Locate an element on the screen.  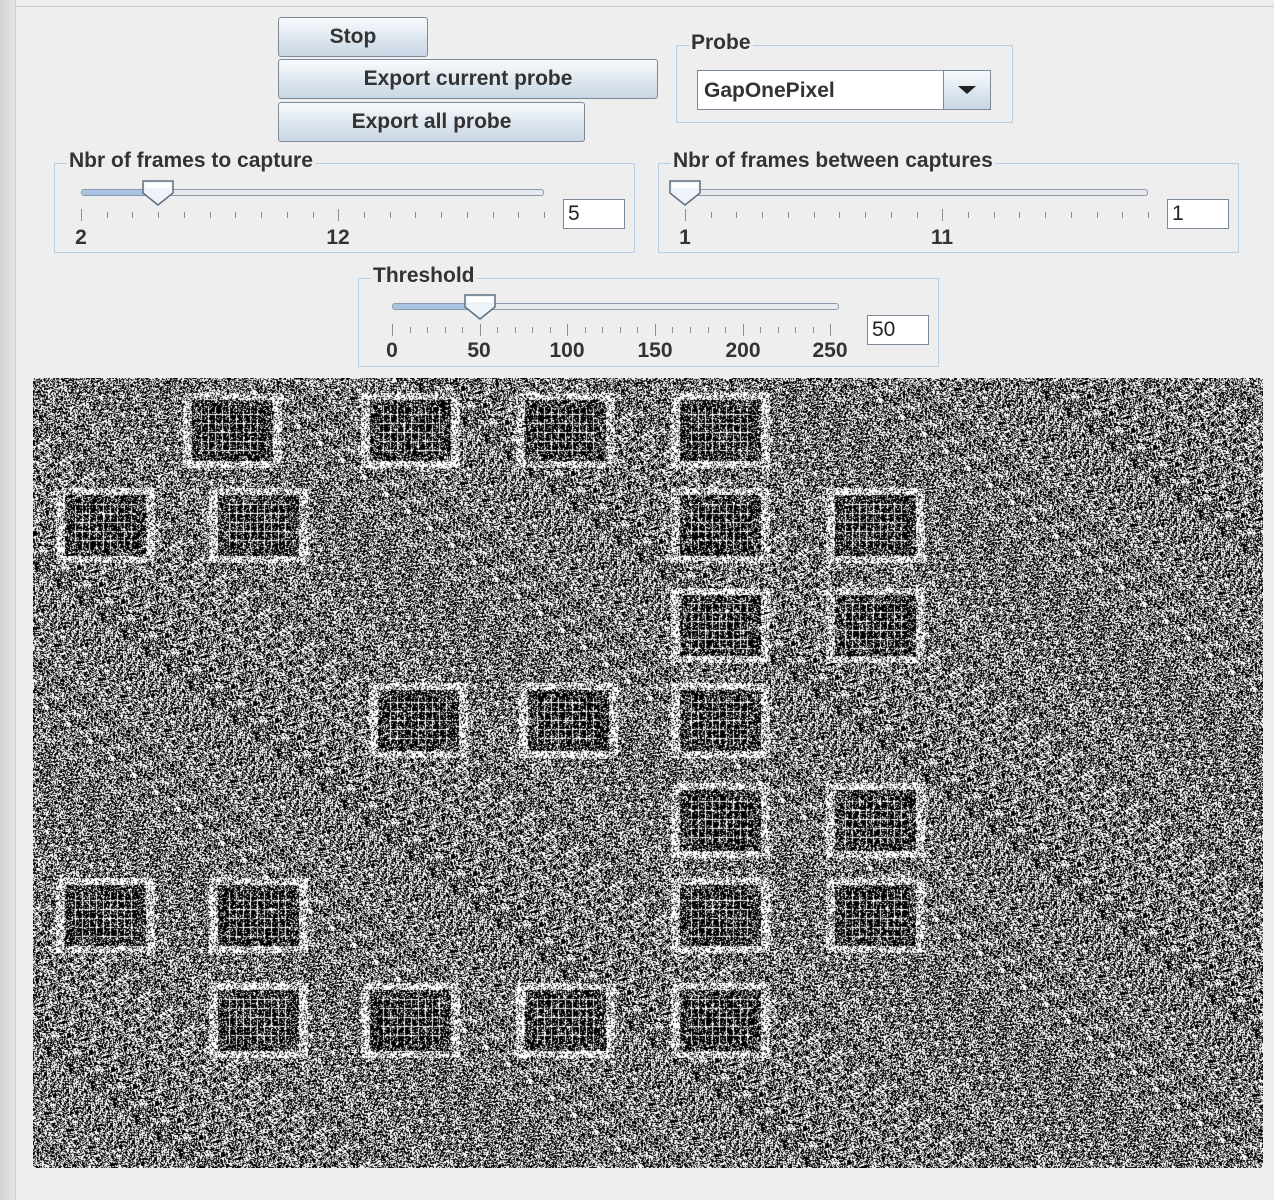
frames-to-capture-tick-label-2: 2 is located at coordinates (81, 237).